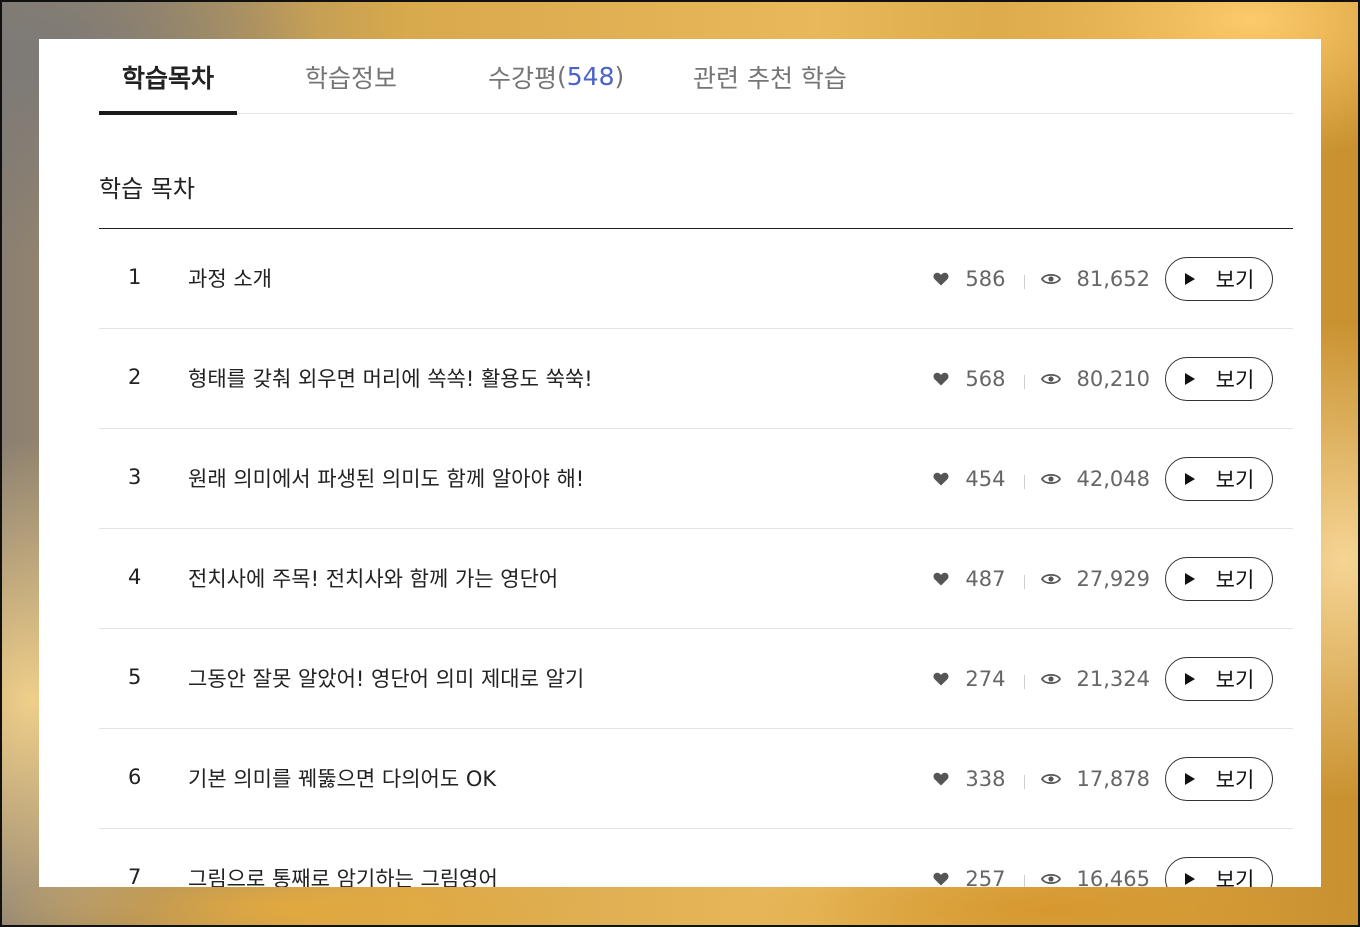  I want to click on view-stat: 17,878, so click(1095, 779).